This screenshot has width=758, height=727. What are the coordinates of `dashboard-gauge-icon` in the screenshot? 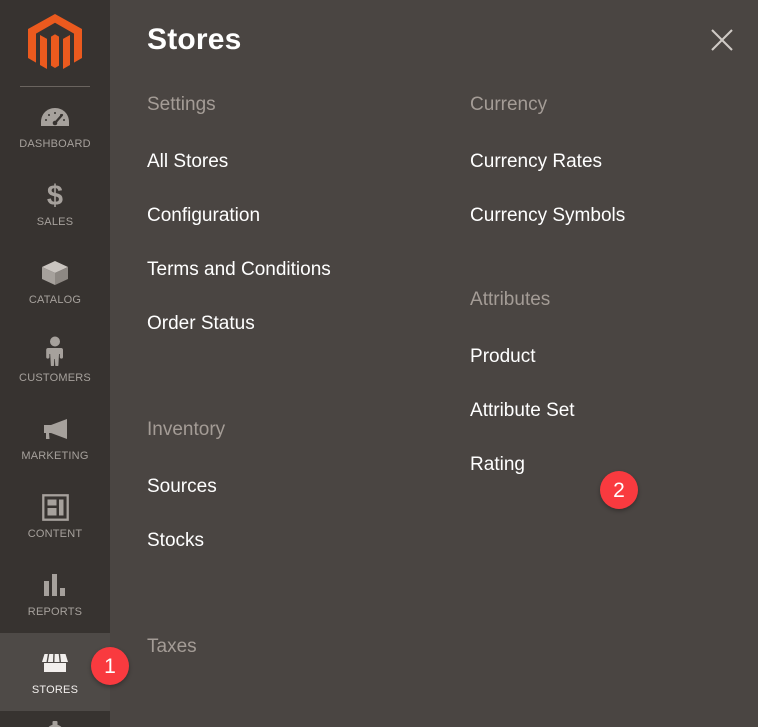 It's located at (55, 117).